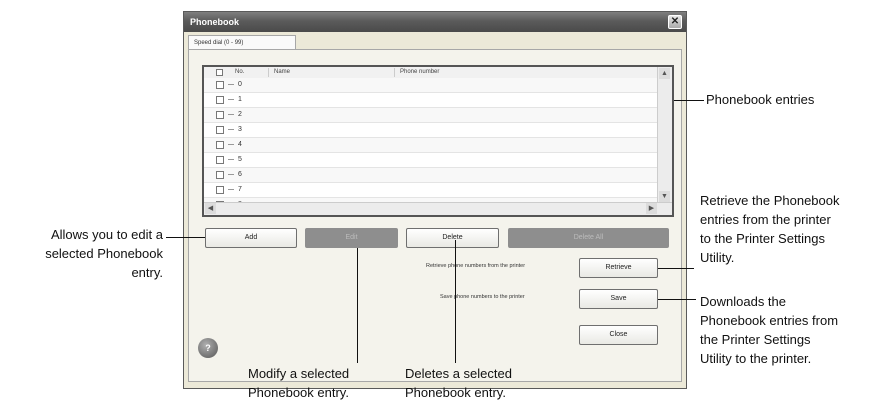  I want to click on save-button: Save, so click(618, 299).